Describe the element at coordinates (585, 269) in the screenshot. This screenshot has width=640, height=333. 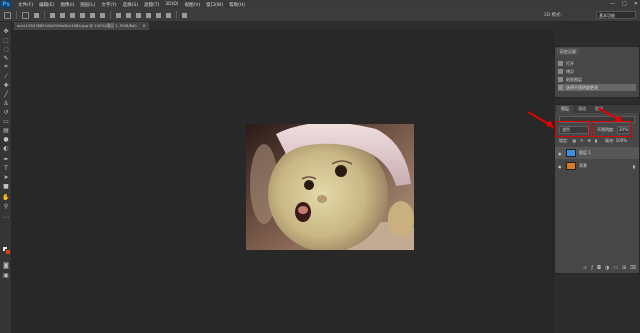
I see `link-icon: ∞` at that location.